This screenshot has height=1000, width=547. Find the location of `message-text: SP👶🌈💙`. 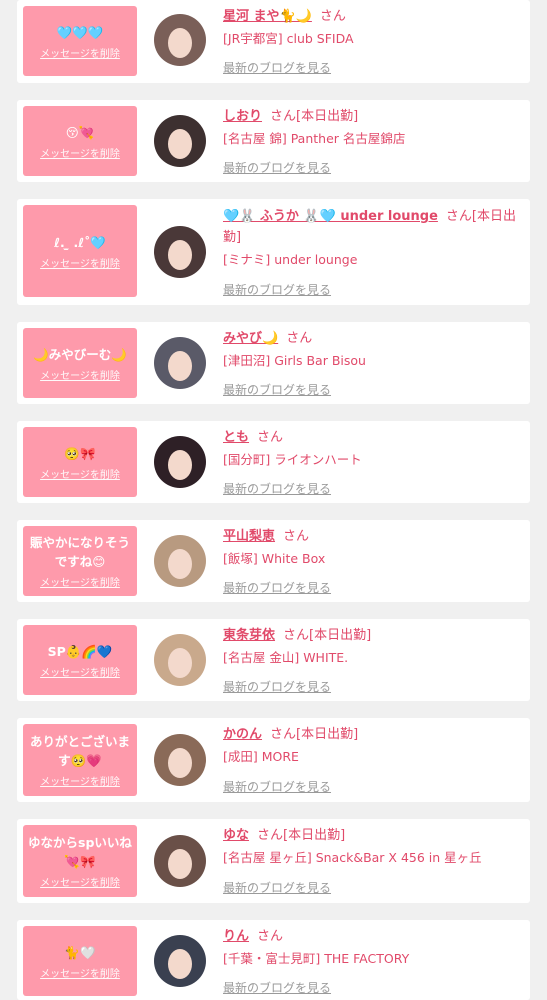

message-text: SP👶🌈💙 is located at coordinates (80, 651).